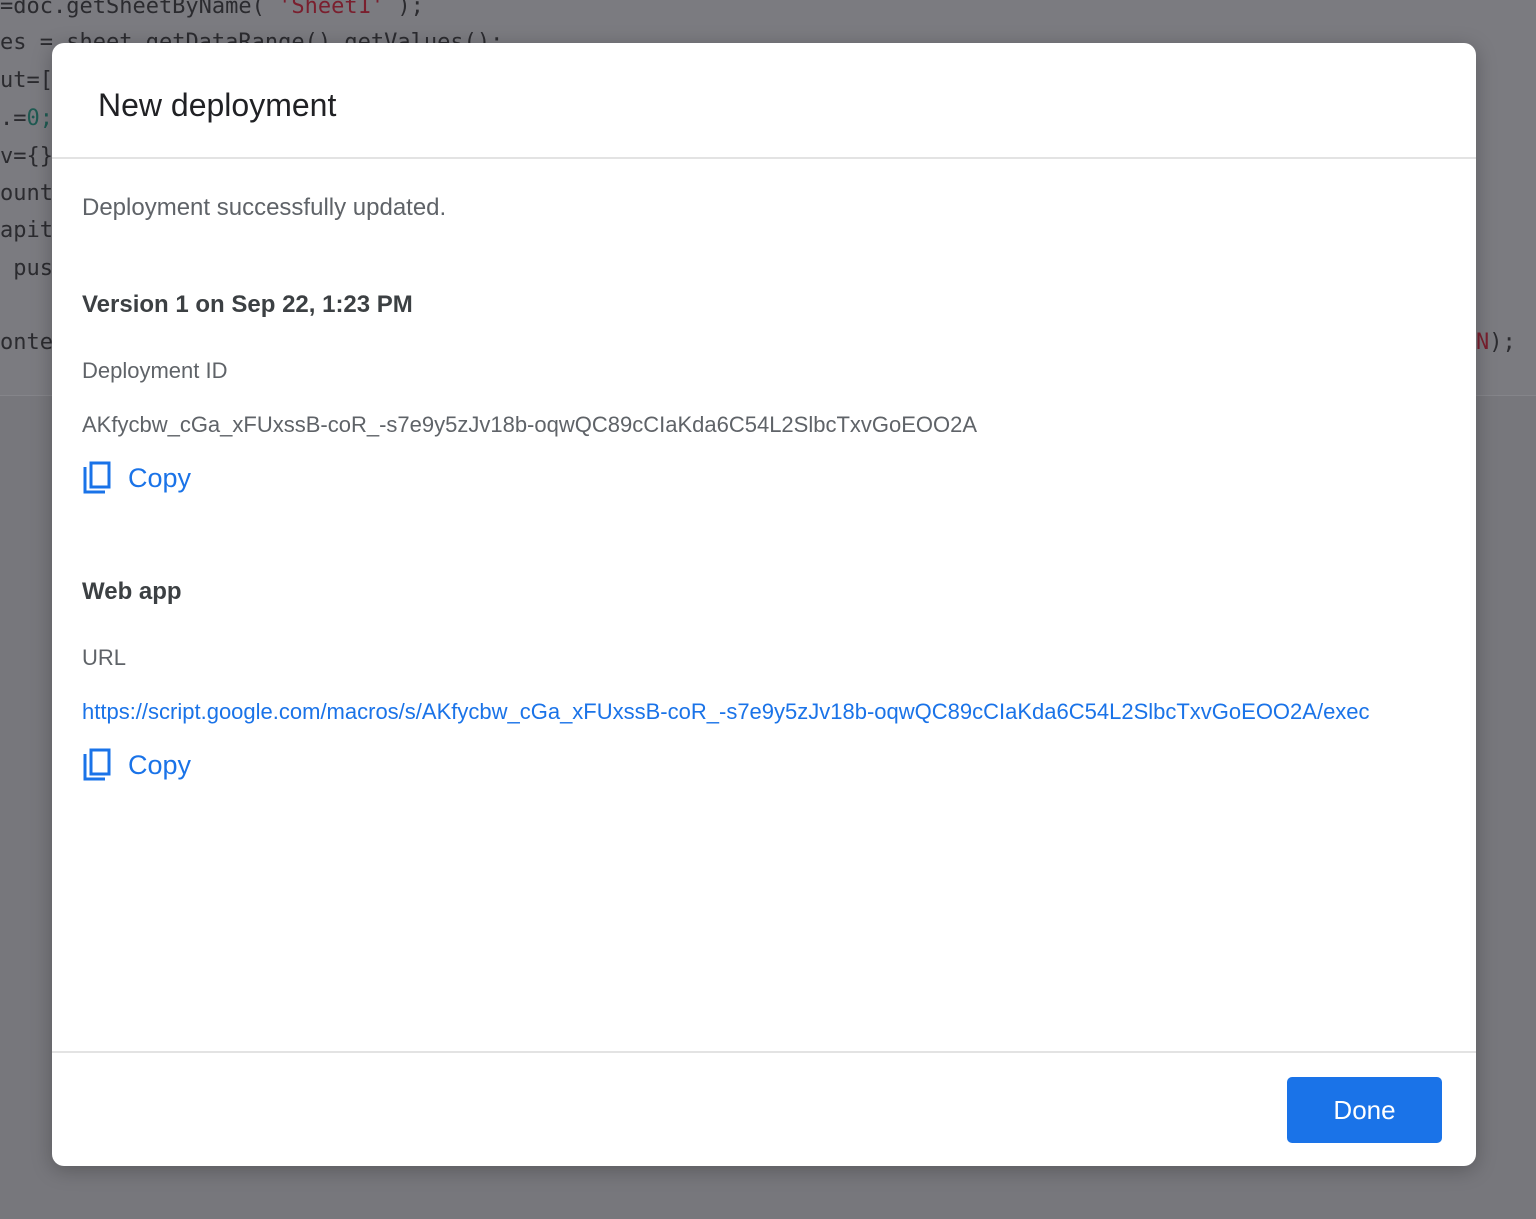 The image size is (1536, 1219). Describe the element at coordinates (26, 156) in the screenshot. I see `code-line: v={}` at that location.